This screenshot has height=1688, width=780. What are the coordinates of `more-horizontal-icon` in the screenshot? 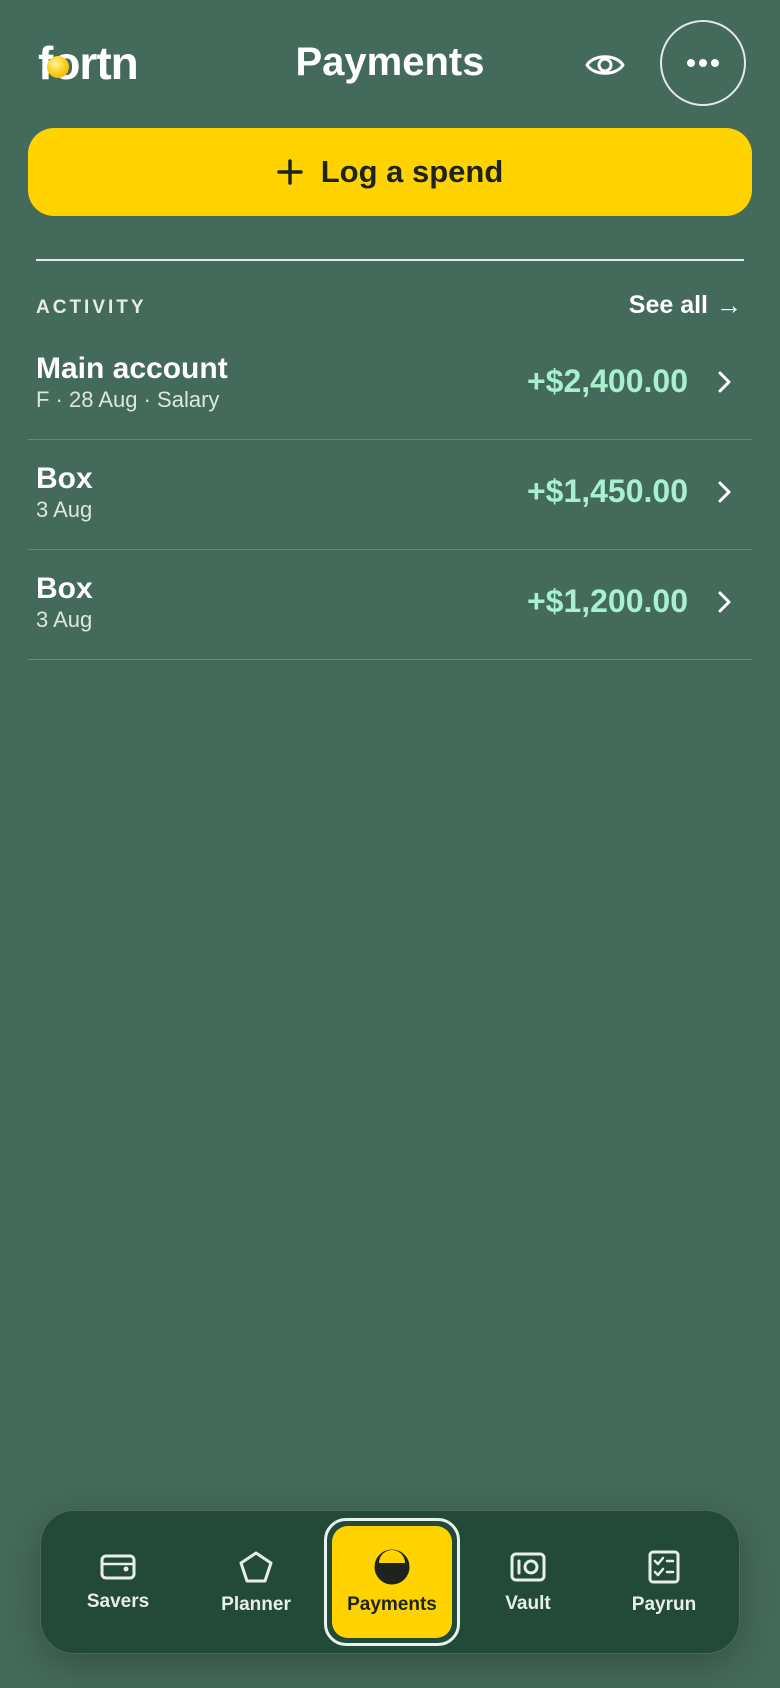 It's located at (703, 63).